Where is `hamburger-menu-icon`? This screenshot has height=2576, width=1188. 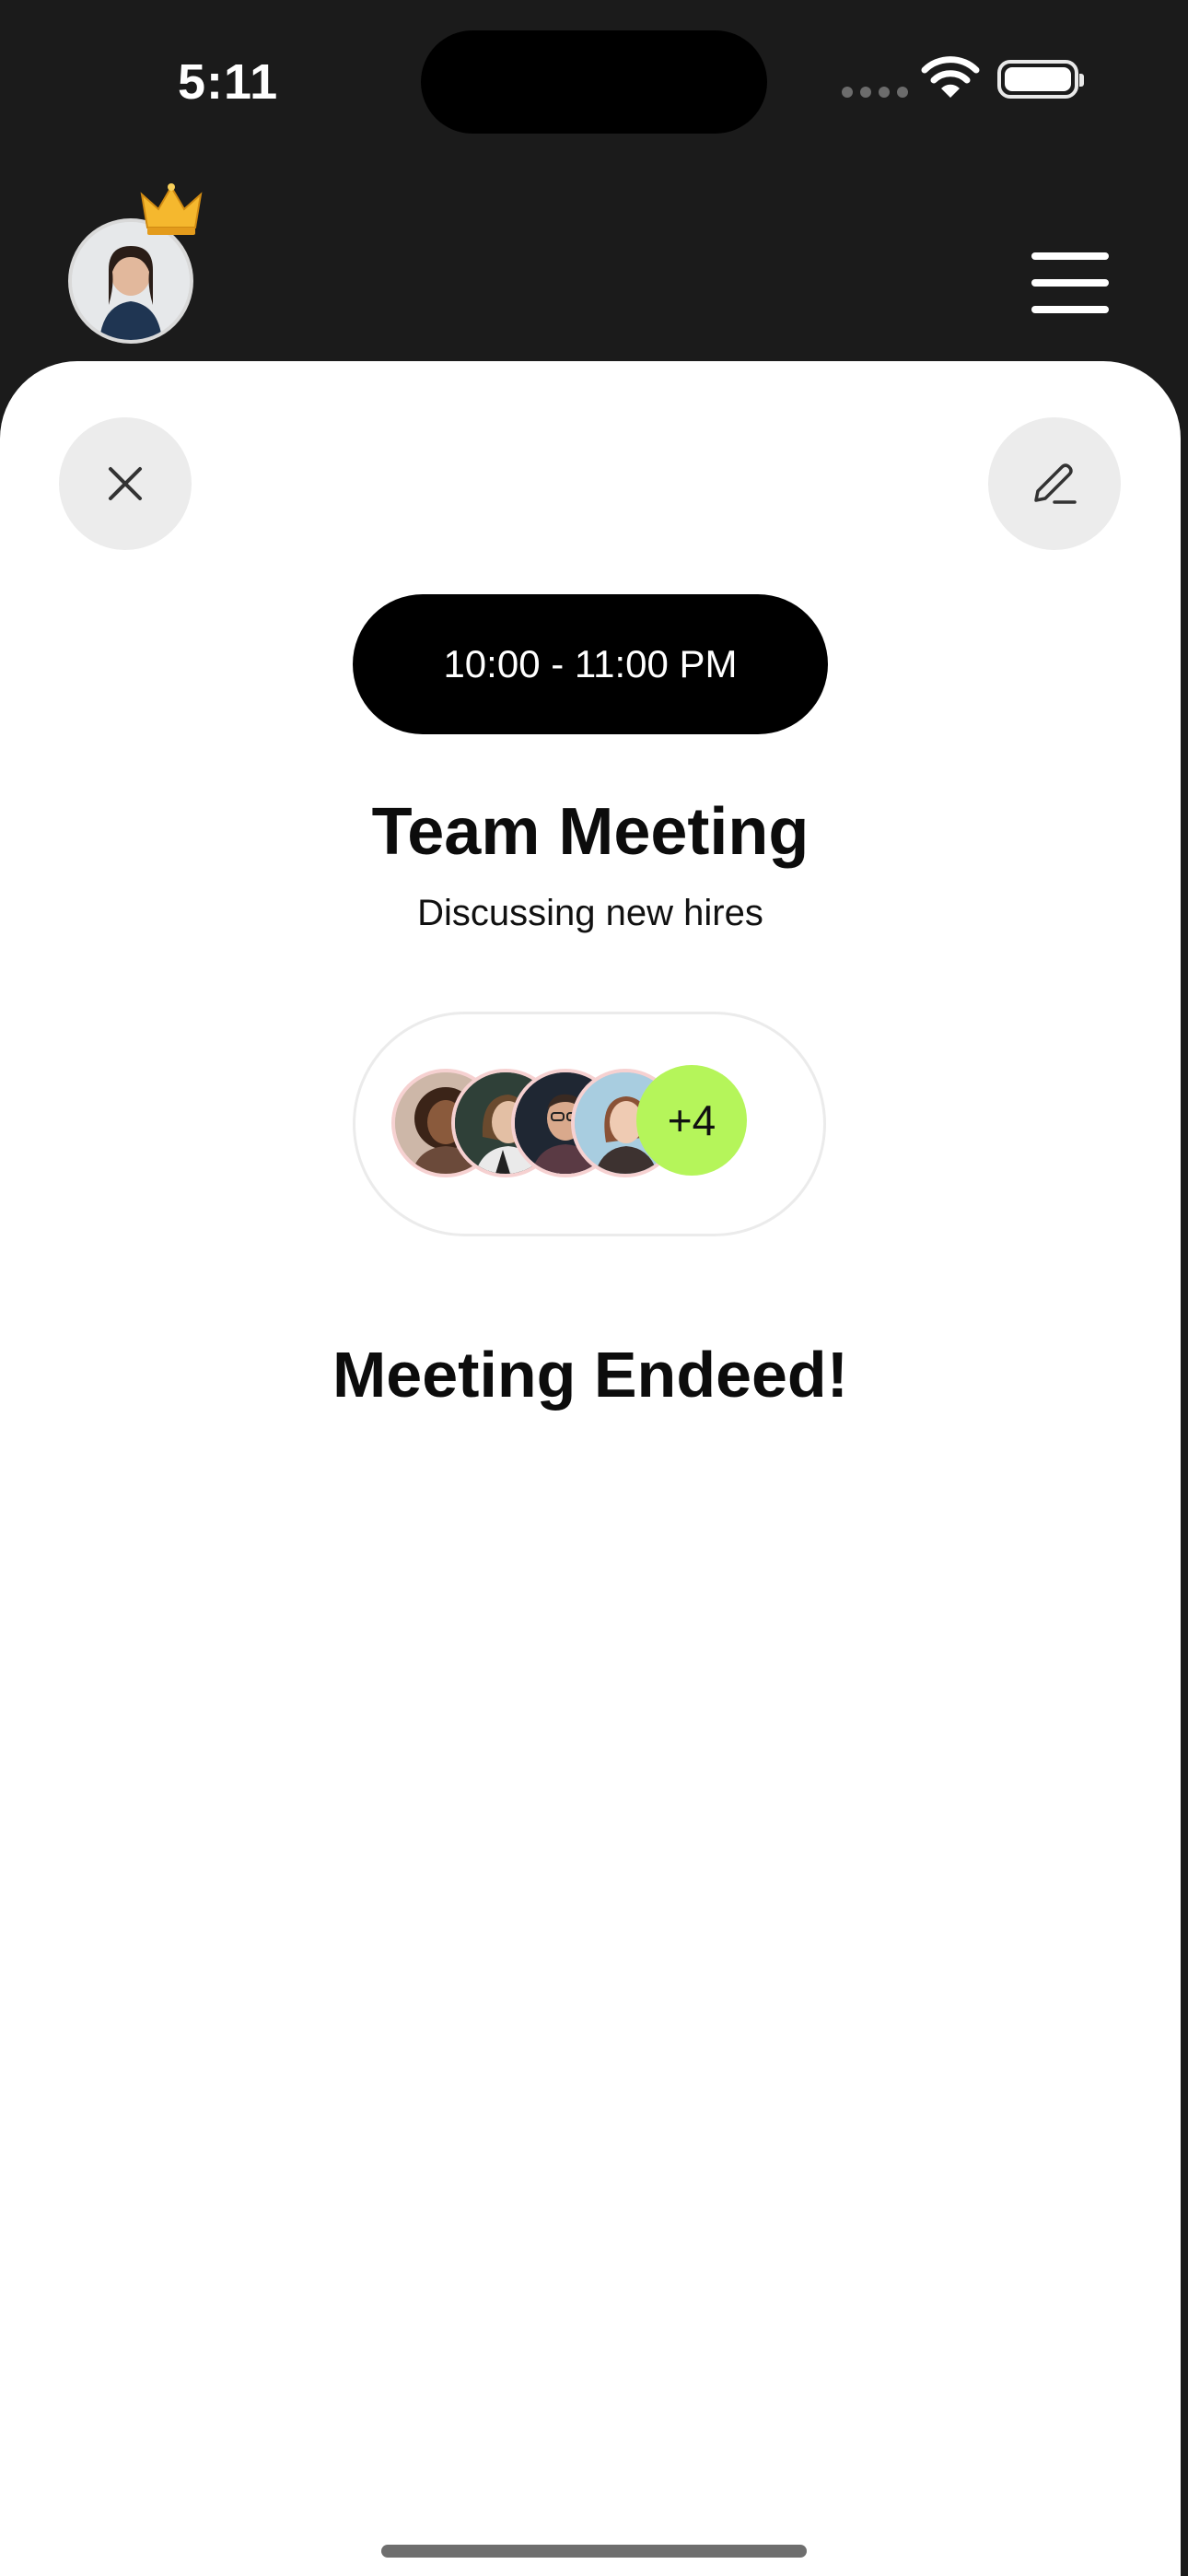 hamburger-menu-icon is located at coordinates (1070, 282).